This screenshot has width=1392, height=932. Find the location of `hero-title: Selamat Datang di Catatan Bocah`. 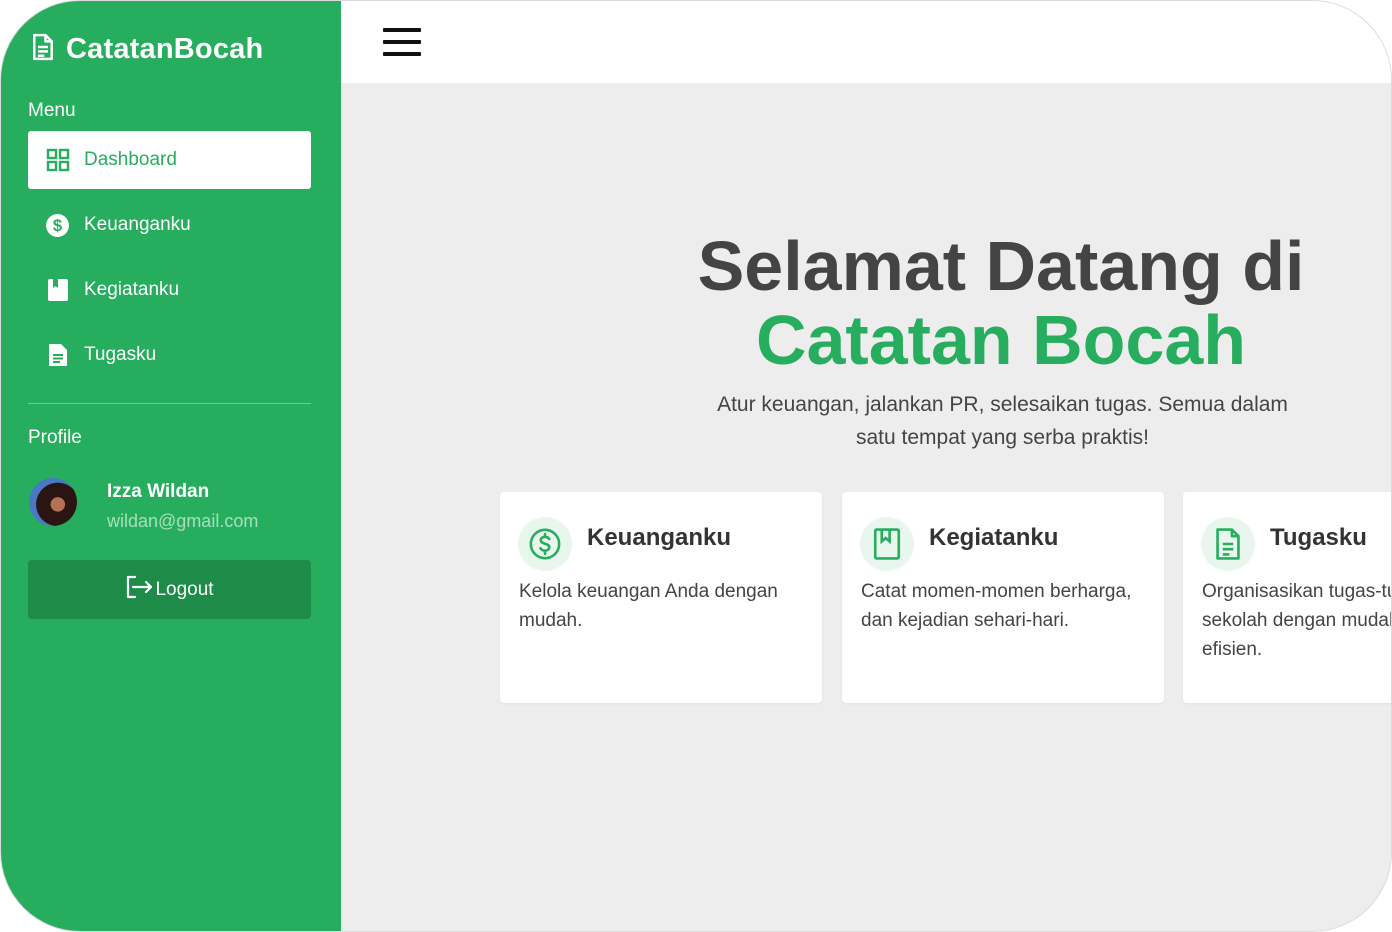

hero-title: Selamat Datang di Catatan Bocah is located at coordinates (996, 303).